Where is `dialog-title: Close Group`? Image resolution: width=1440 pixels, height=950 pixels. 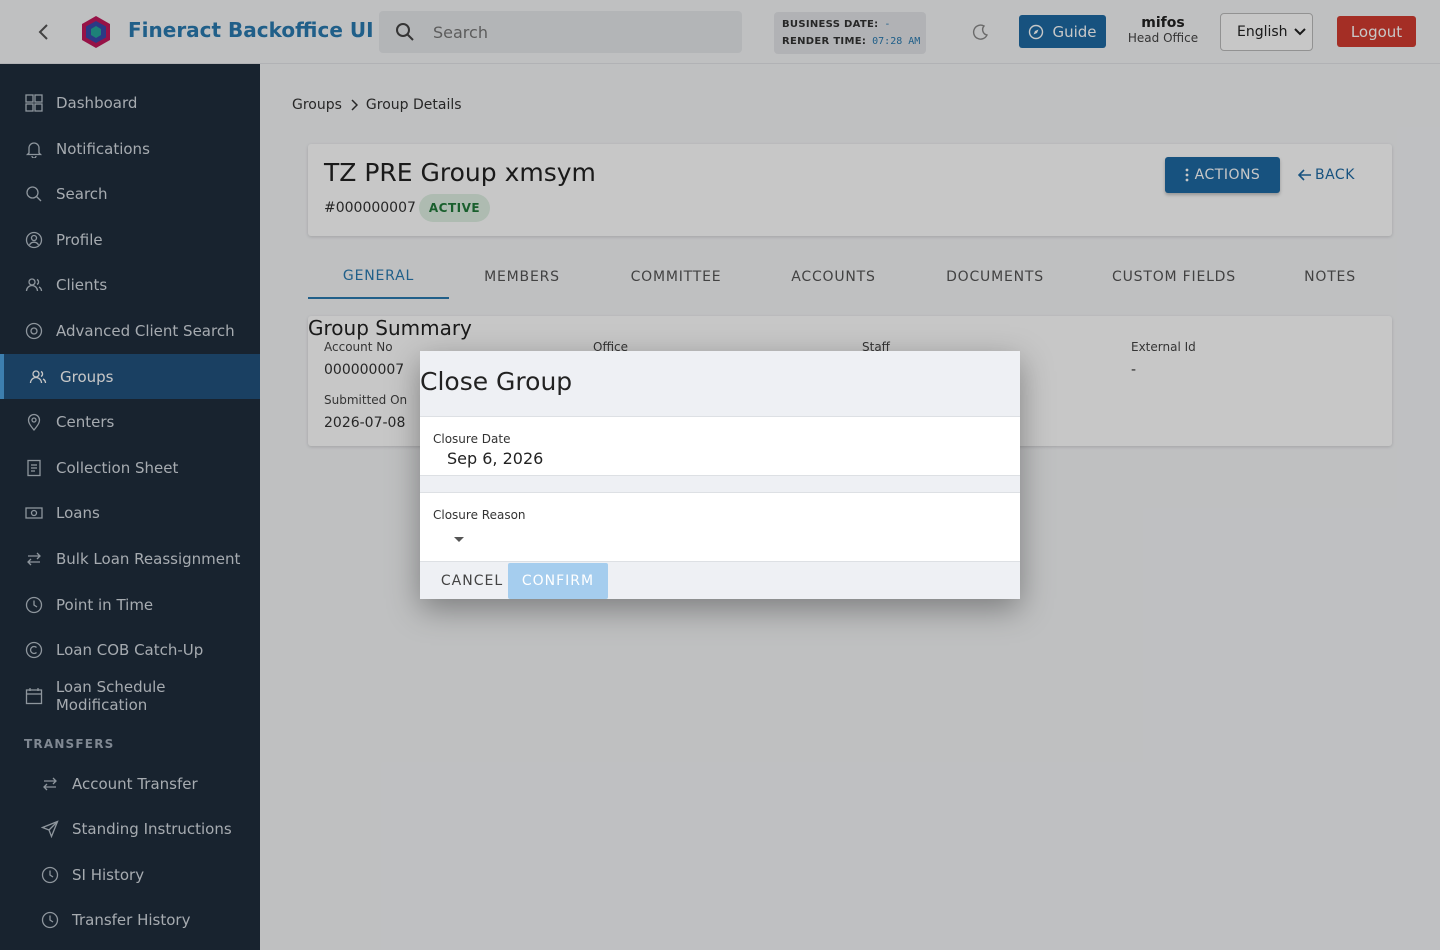 dialog-title: Close Group is located at coordinates (496, 381).